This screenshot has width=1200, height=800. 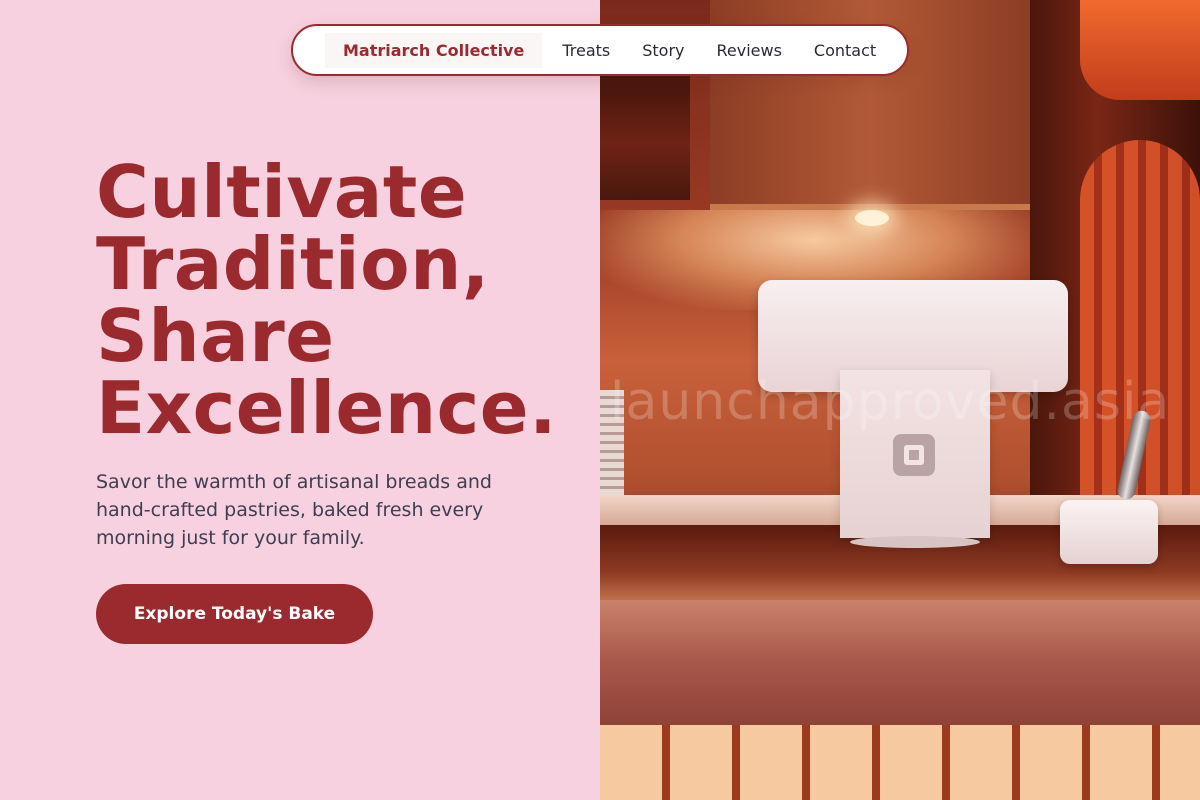 What do you see at coordinates (749, 50) in the screenshot?
I see `nav-link-reviews: Reviews` at bounding box center [749, 50].